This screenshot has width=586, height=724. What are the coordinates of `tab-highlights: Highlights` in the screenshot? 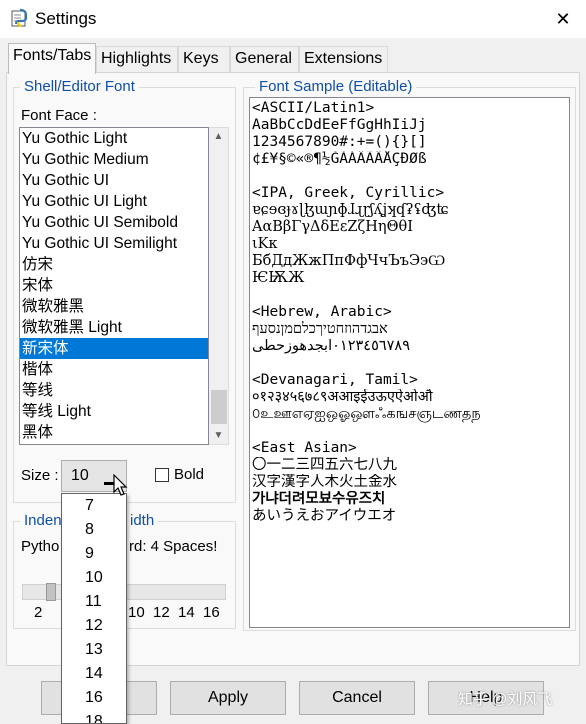 It's located at (137, 59).